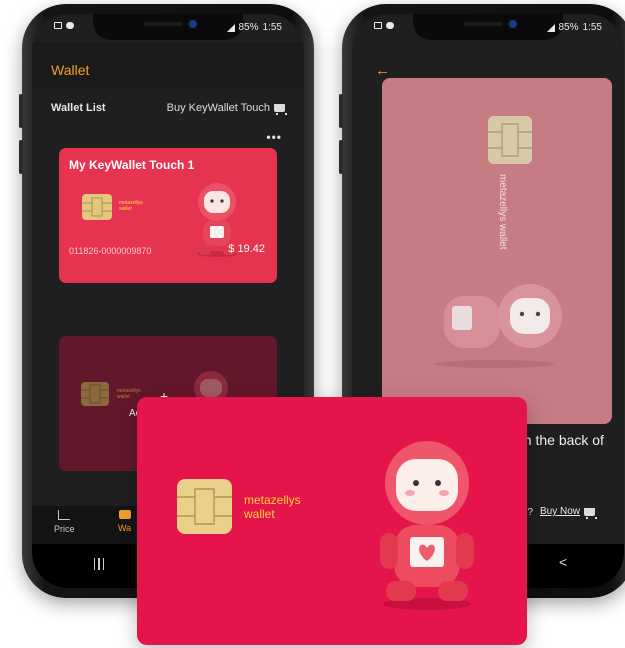 The image size is (625, 648). Describe the element at coordinates (132, 165) in the screenshot. I see `wallet-card-name: My KeyWallet Touch 1` at that location.